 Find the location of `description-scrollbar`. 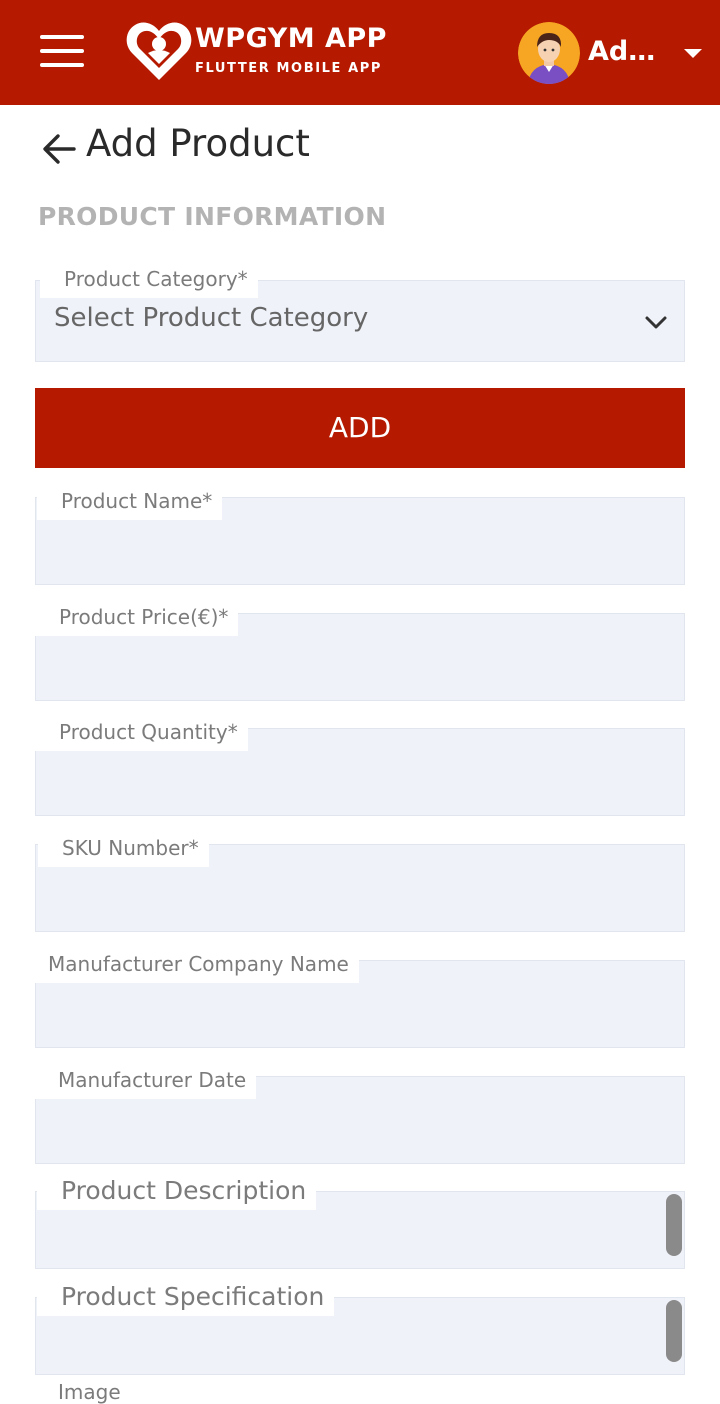

description-scrollbar is located at coordinates (674, 1225).